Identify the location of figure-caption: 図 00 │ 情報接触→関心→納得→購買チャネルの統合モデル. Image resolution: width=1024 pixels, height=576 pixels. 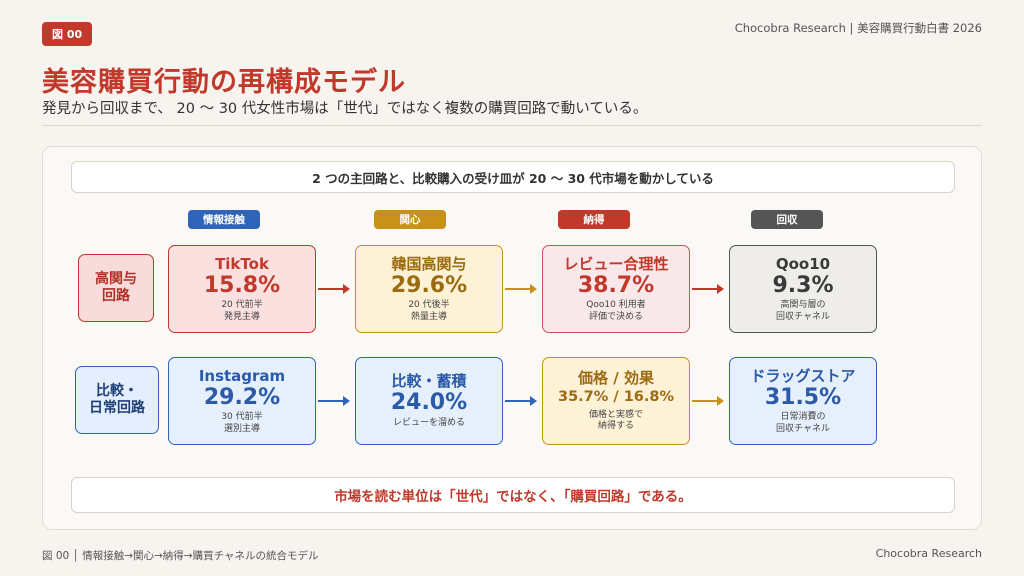
(180, 556).